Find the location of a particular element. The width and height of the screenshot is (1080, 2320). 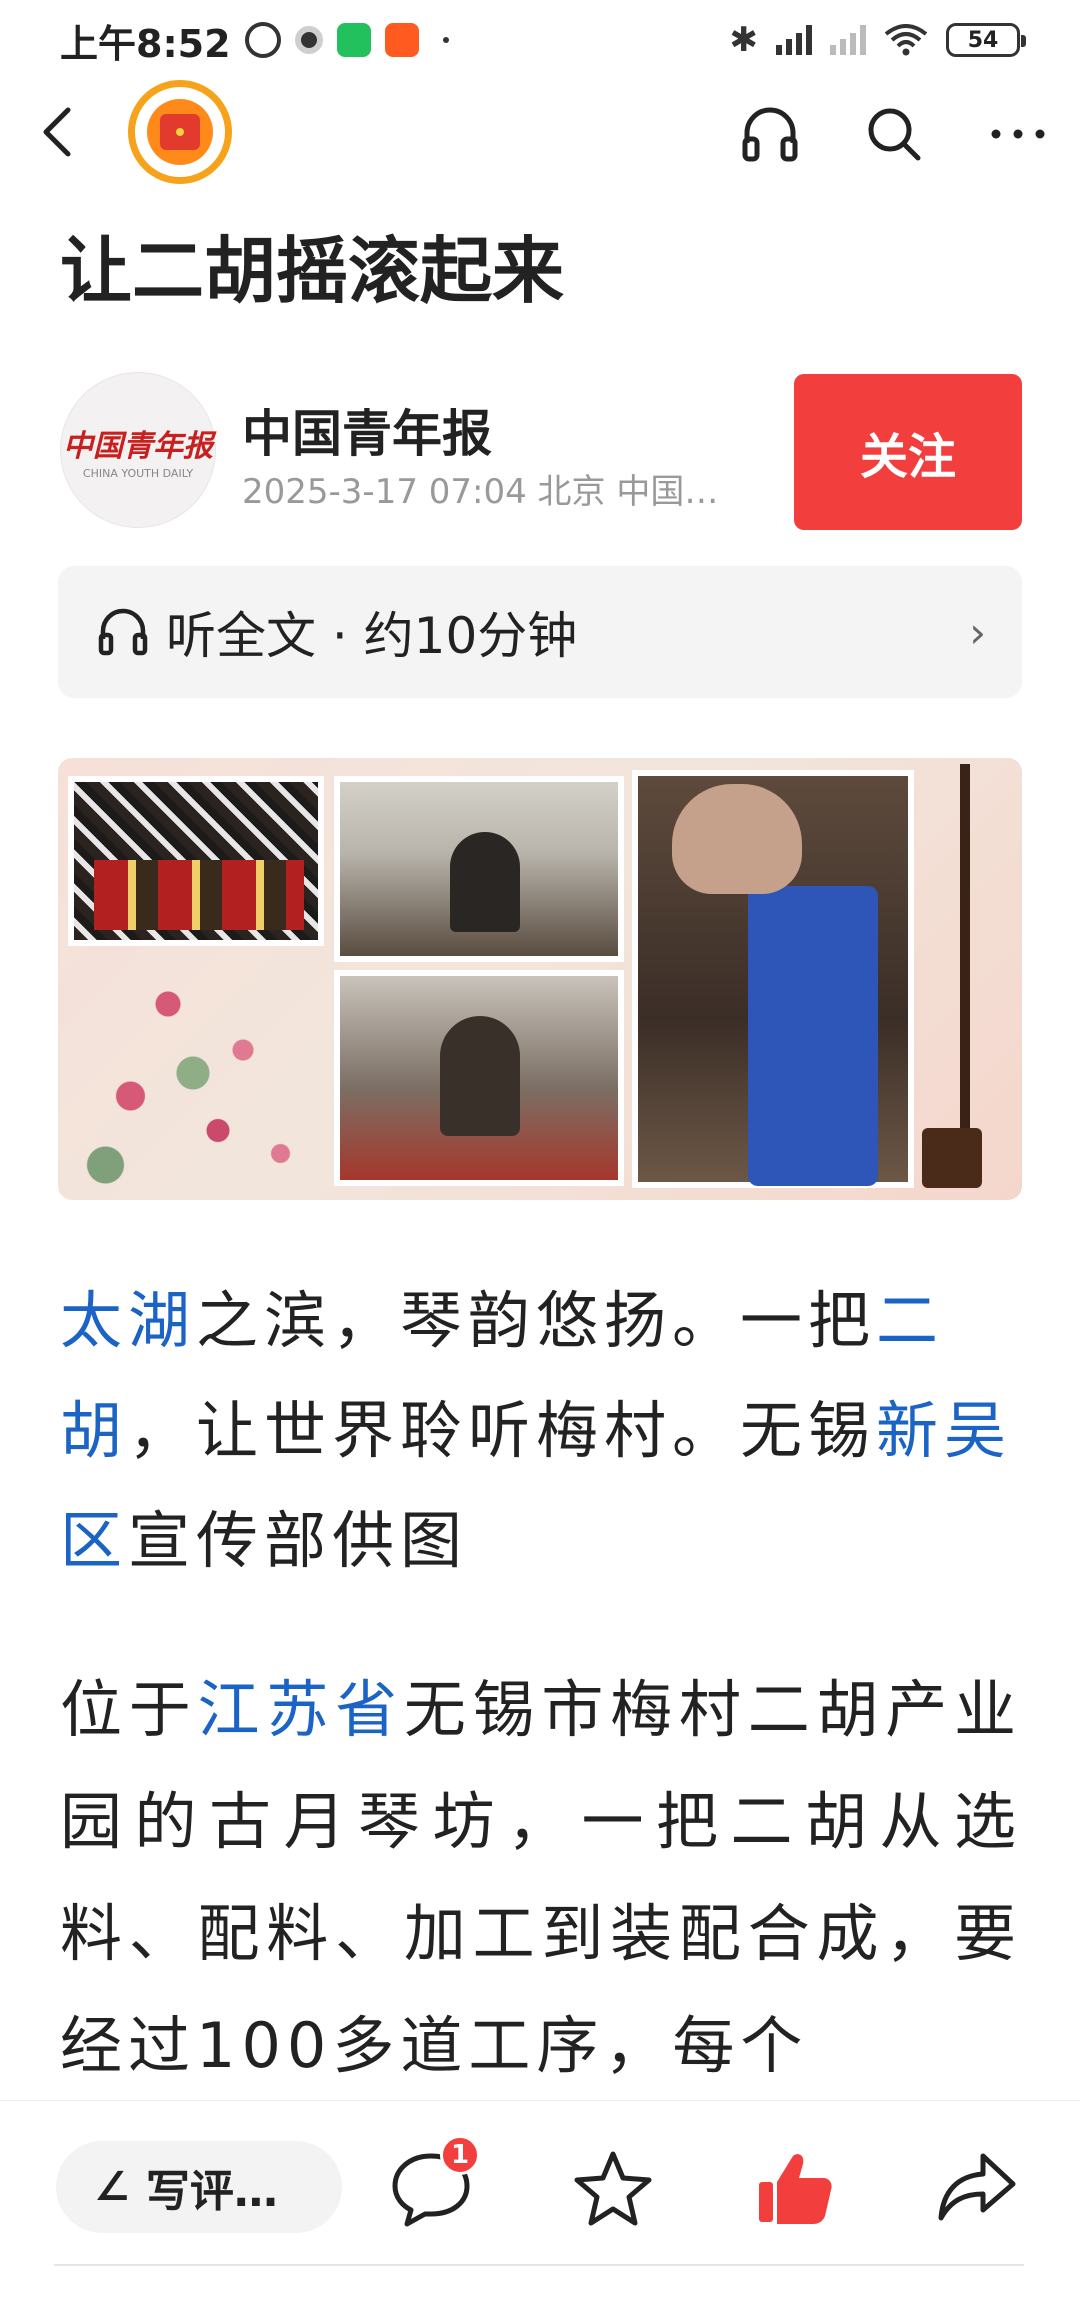

image-caption: 太湖之滨，琴韵悠扬。一把二胡，让世界聆听梅村。无锡新吴区宣传部供图 is located at coordinates (541, 1431).